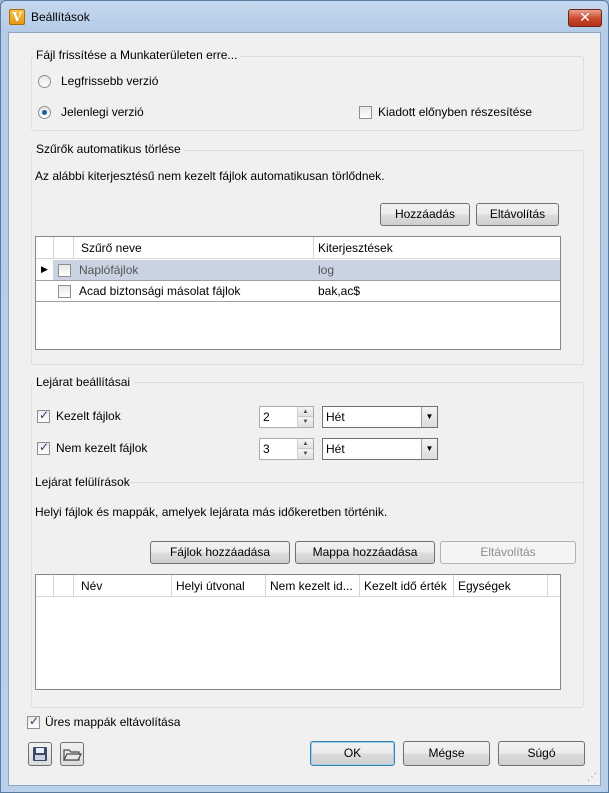 This screenshot has width=609, height=793. What do you see at coordinates (286, 417) in the screenshot?
I see `managed-files-stepper: 2 ▲ ▼` at bounding box center [286, 417].